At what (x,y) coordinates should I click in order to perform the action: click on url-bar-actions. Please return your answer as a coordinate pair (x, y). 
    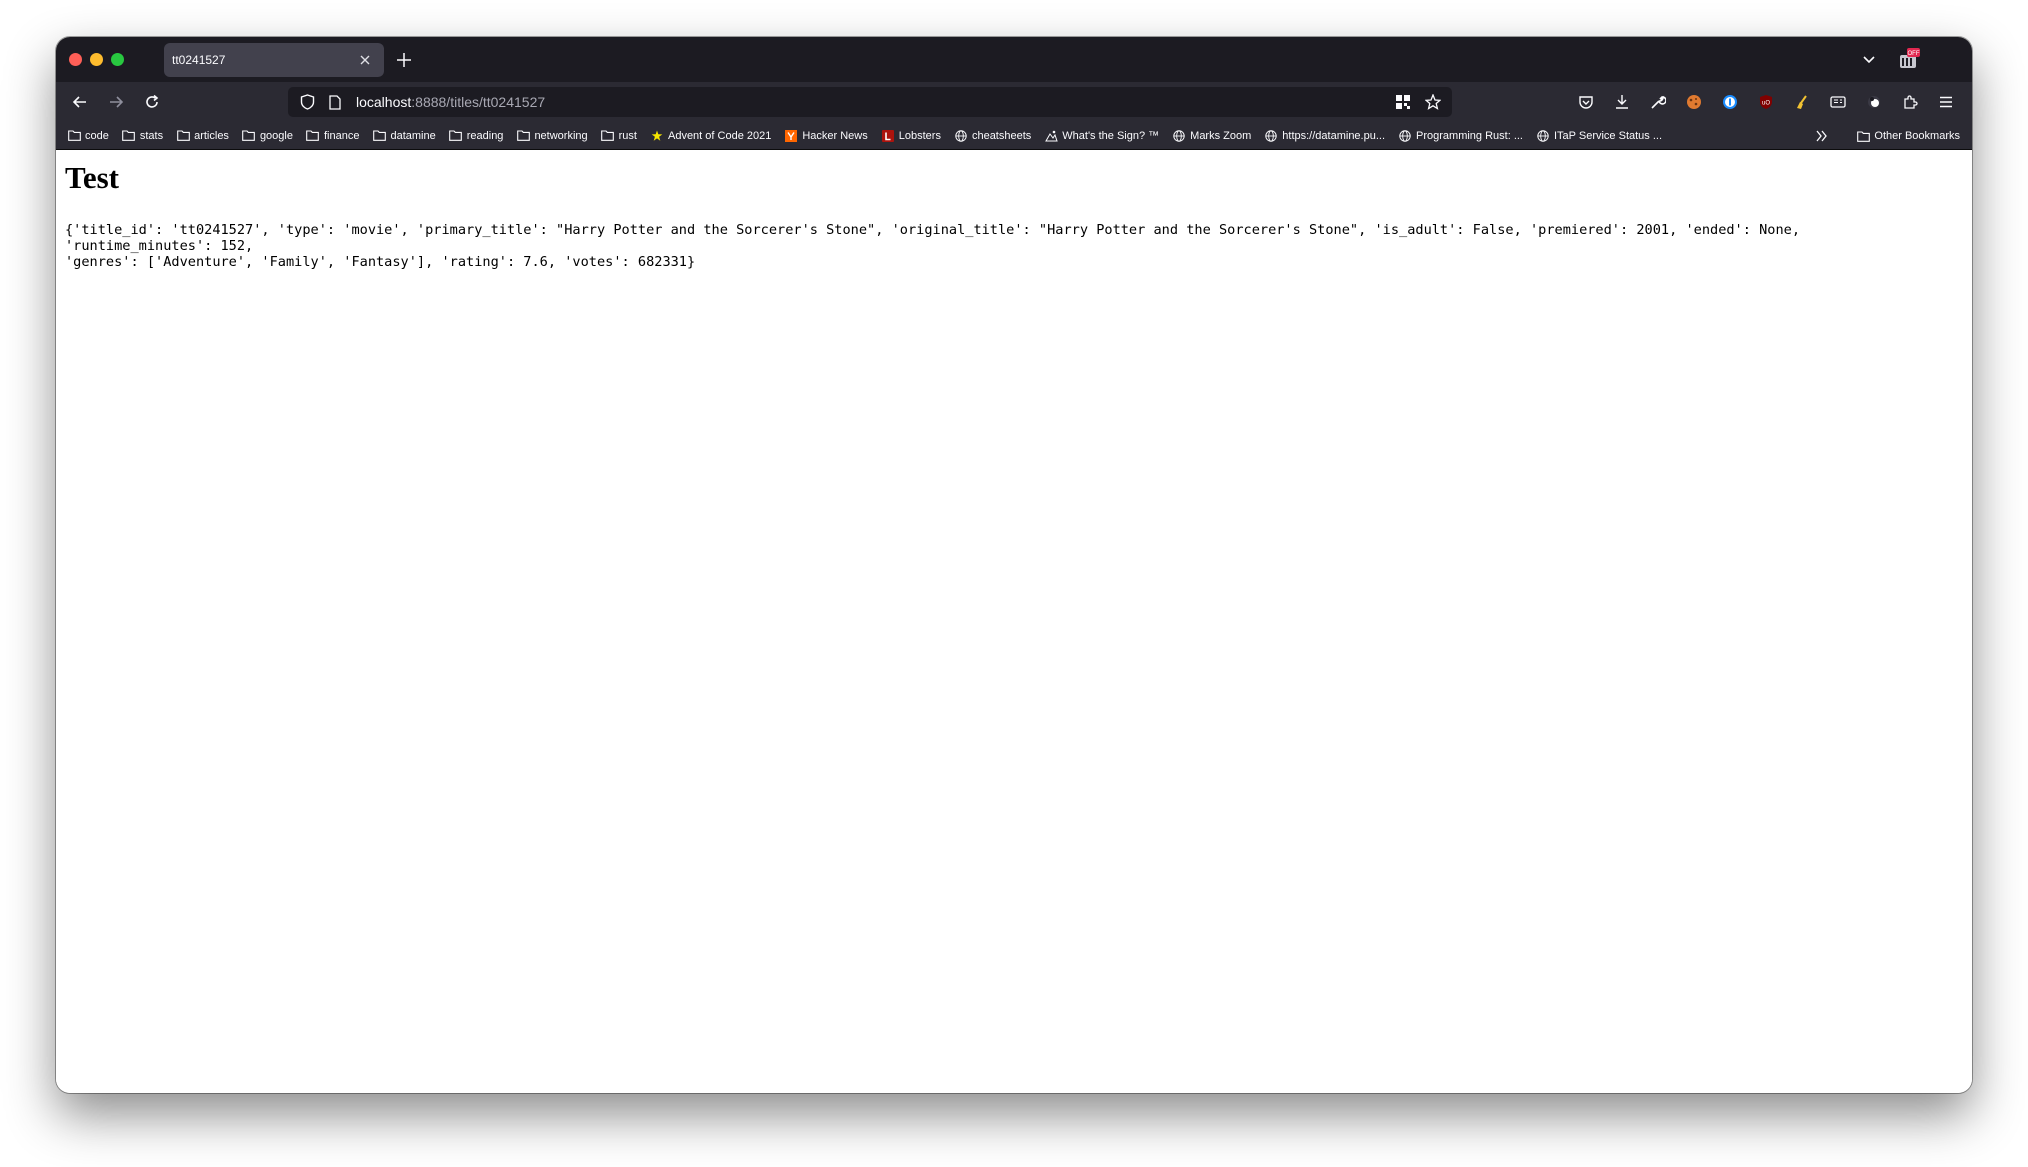
    Looking at the image, I should click on (1418, 102).